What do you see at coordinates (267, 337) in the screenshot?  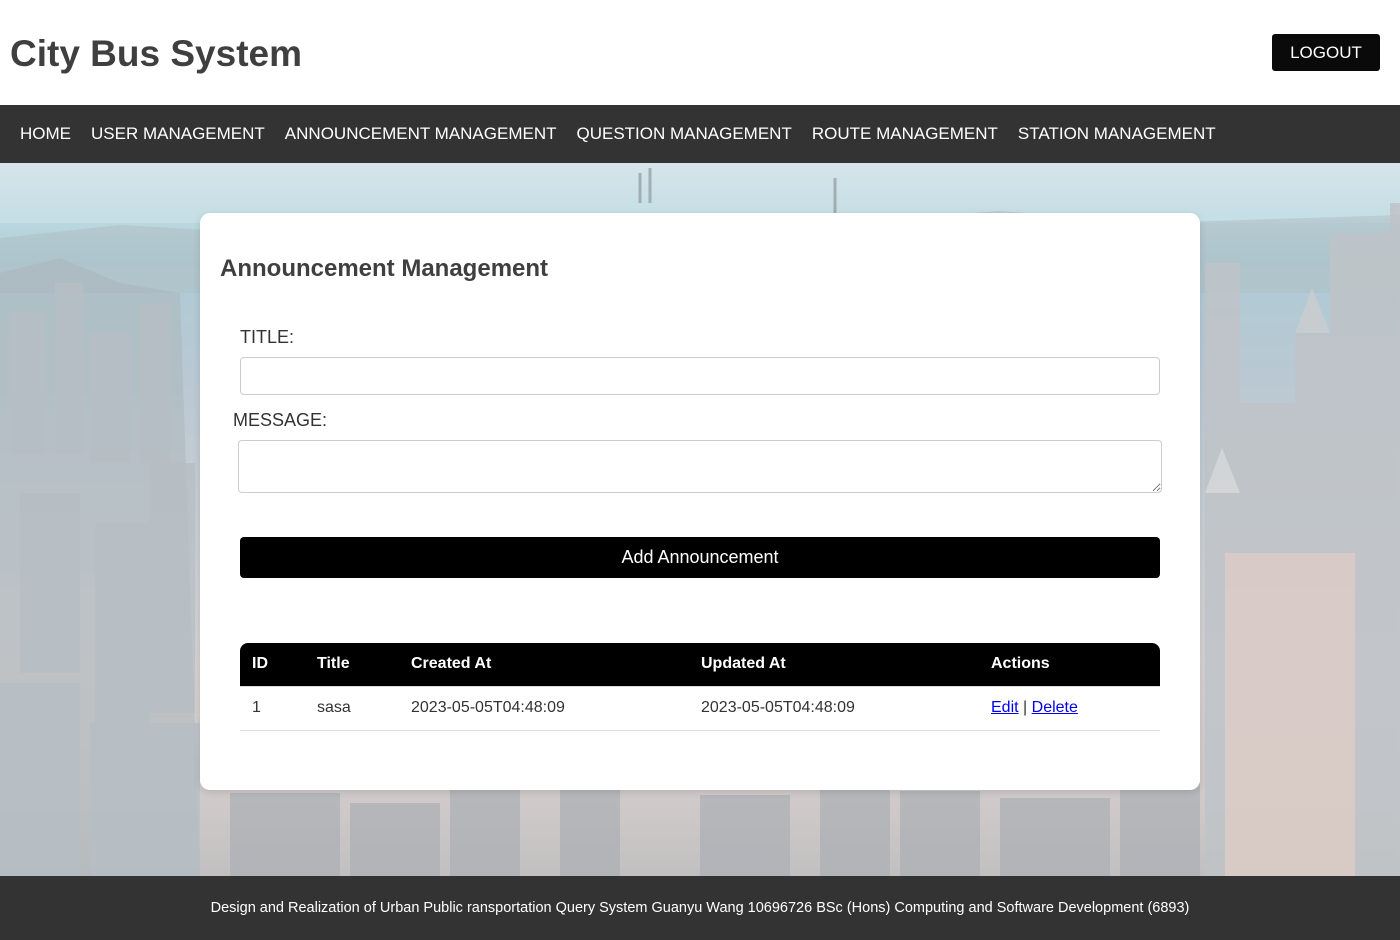 I see `title-label: TITLE:` at bounding box center [267, 337].